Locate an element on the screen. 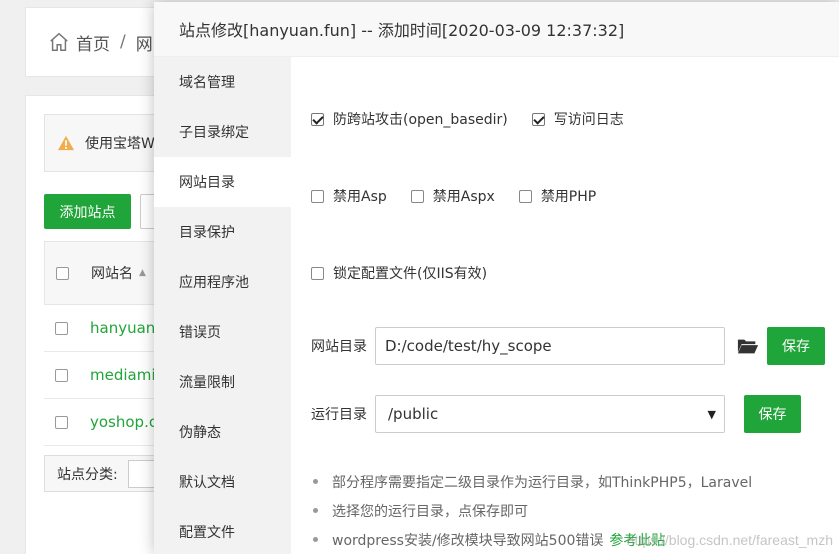 The height and width of the screenshot is (554, 839). run-dir-row: 运行目录 /public ▼ 保存 is located at coordinates (556, 414).